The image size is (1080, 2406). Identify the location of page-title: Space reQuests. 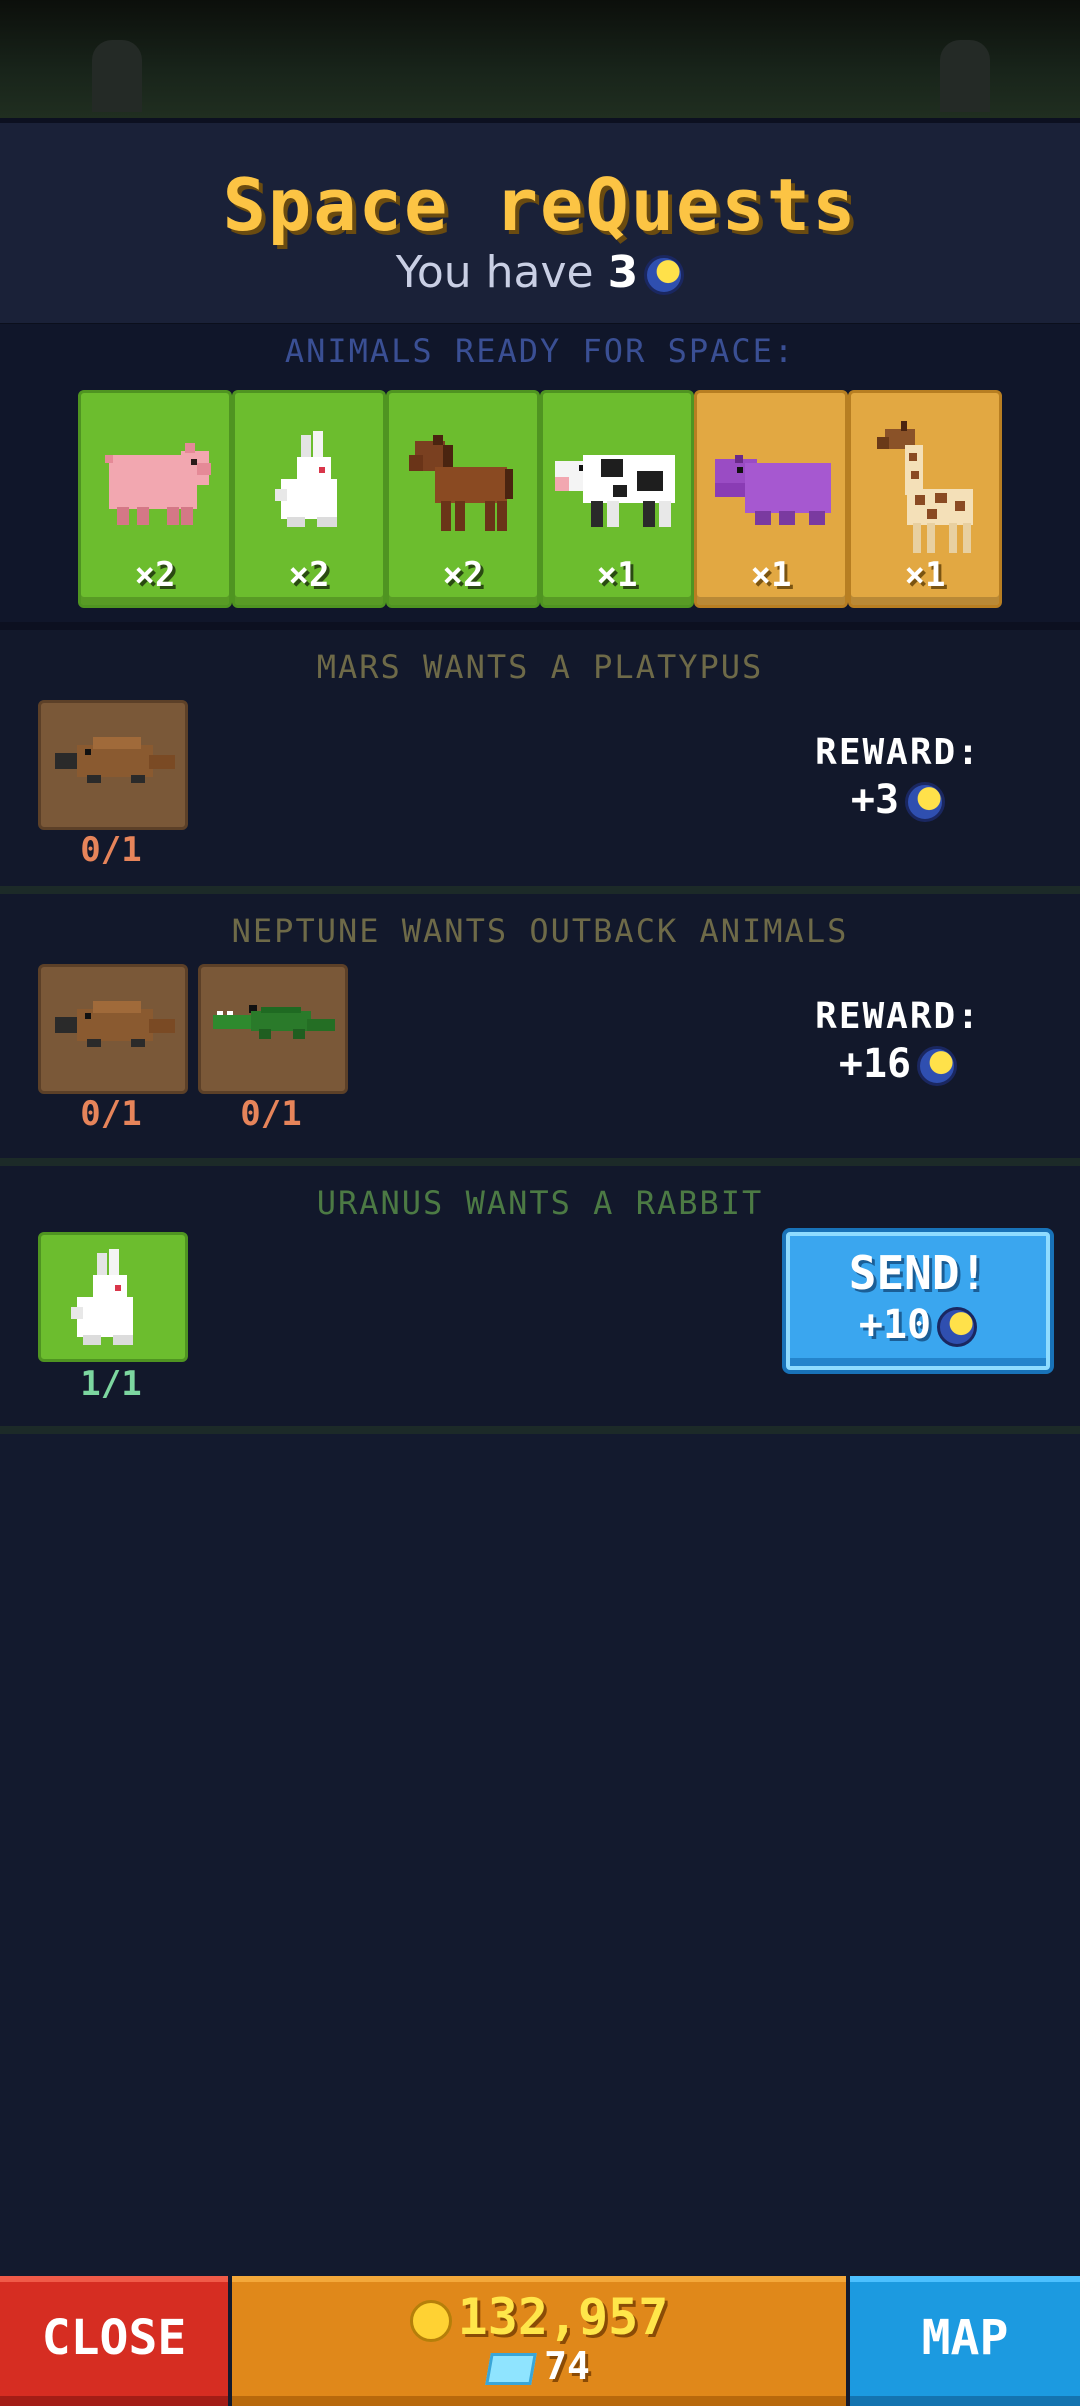
(540, 205).